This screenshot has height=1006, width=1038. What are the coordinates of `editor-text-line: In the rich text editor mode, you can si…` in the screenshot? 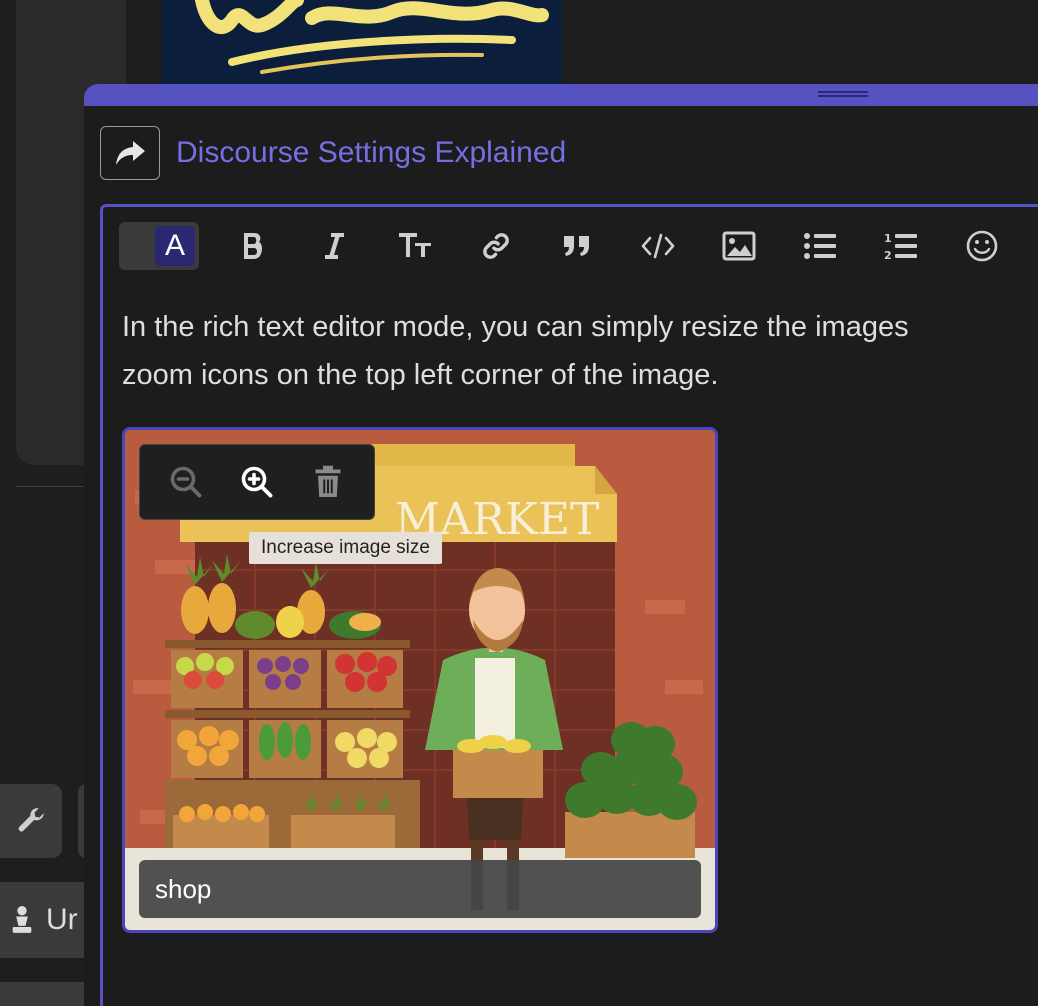 It's located at (515, 327).